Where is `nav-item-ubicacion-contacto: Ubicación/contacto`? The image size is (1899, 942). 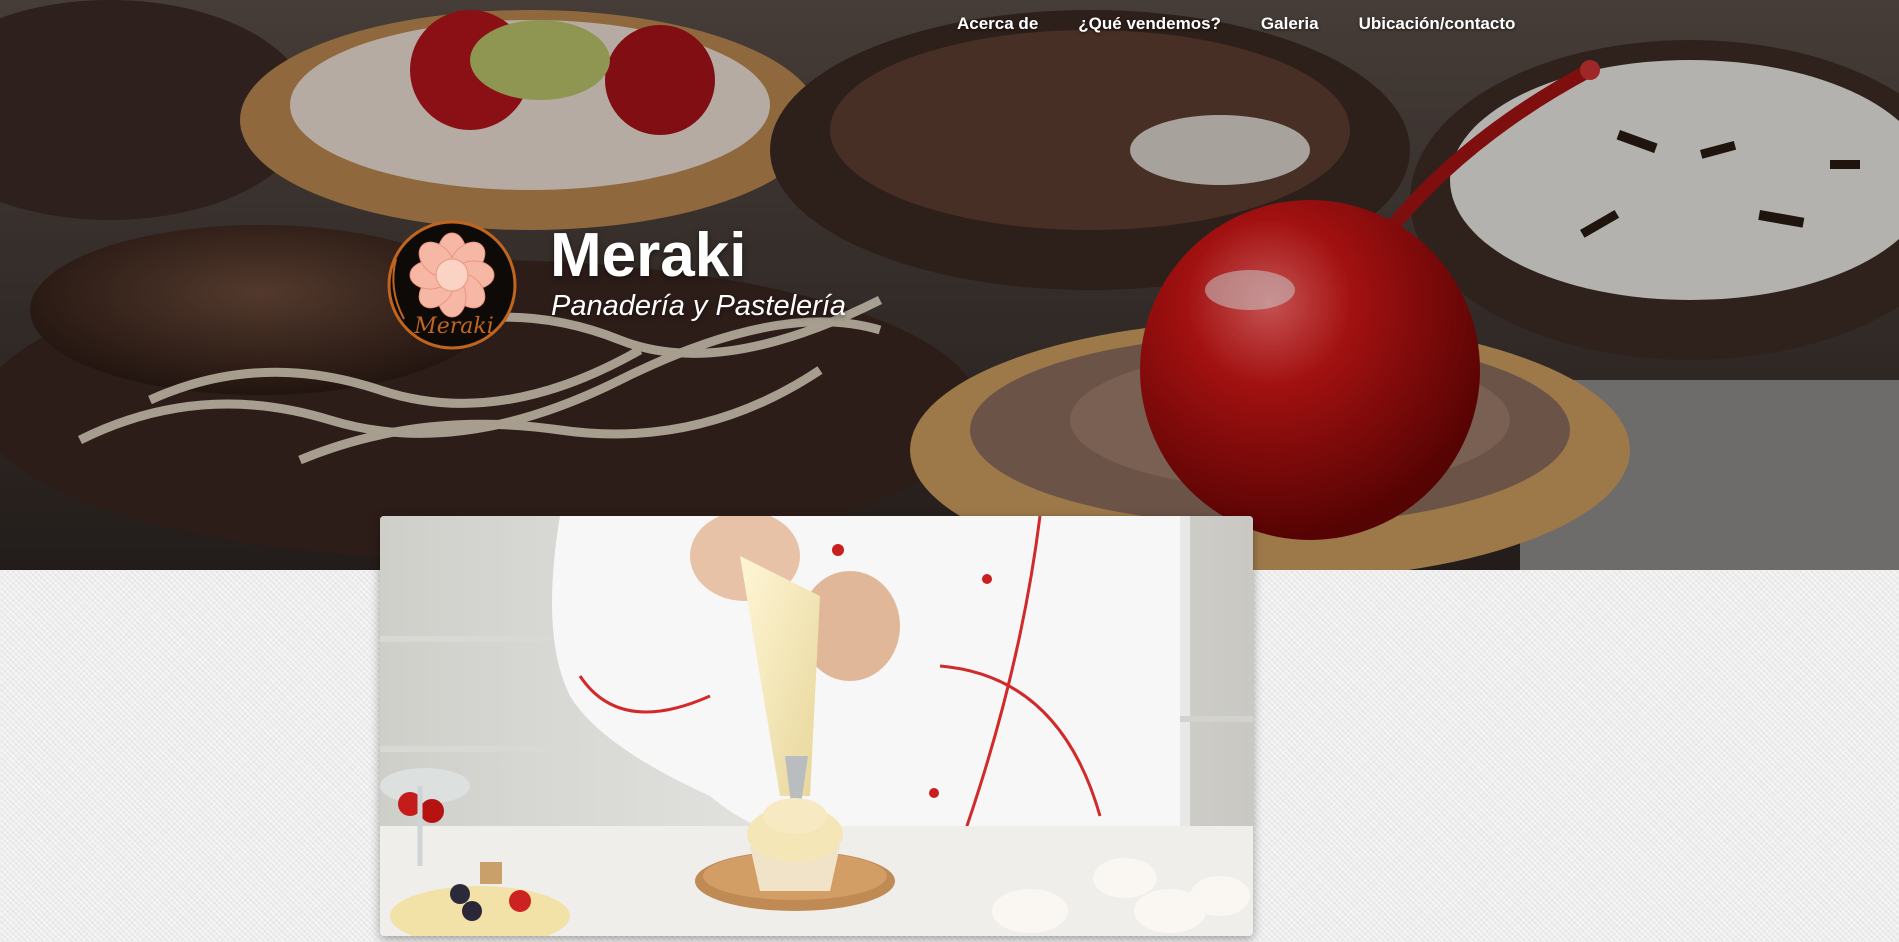
nav-item-ubicacion-contacto: Ubicación/contacto is located at coordinates (1437, 24).